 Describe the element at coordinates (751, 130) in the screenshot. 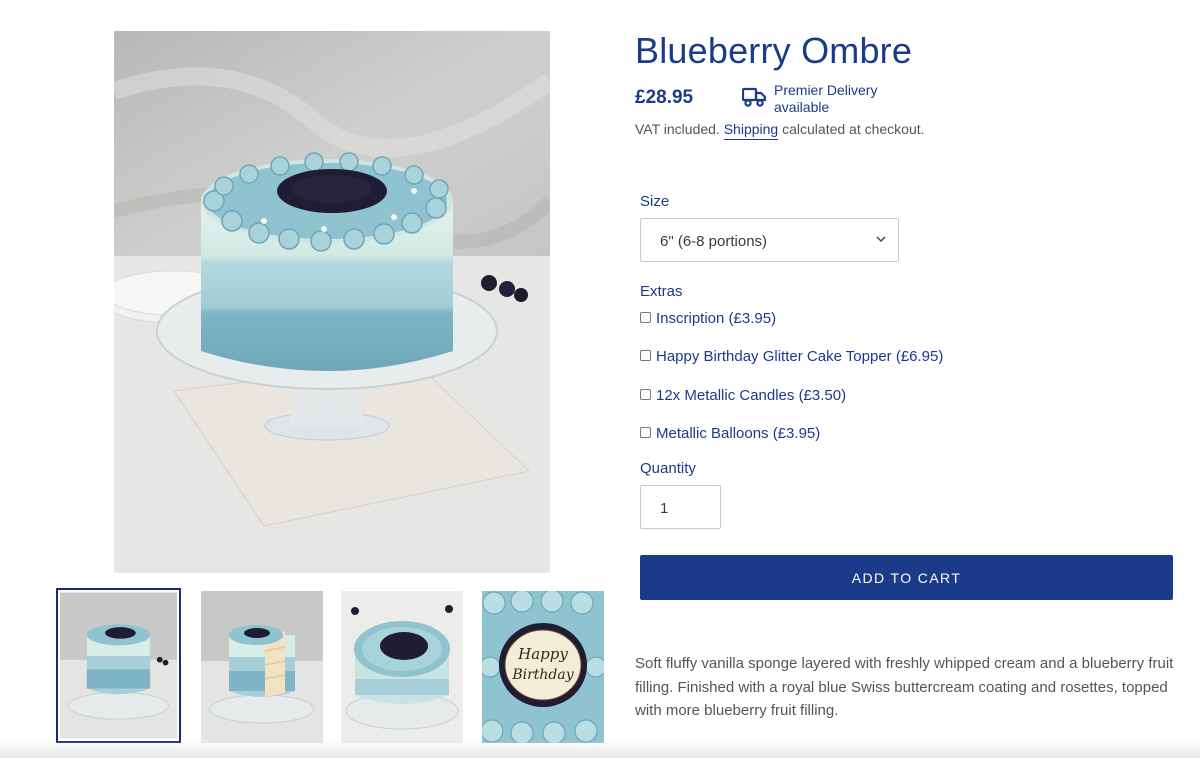

I see `shipping-link: Shipping` at that location.